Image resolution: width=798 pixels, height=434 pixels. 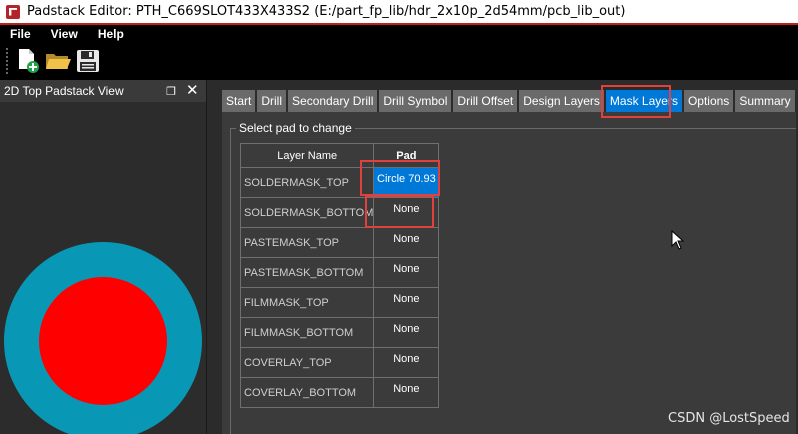 What do you see at coordinates (708, 101) in the screenshot?
I see `tab-options: Options` at bounding box center [708, 101].